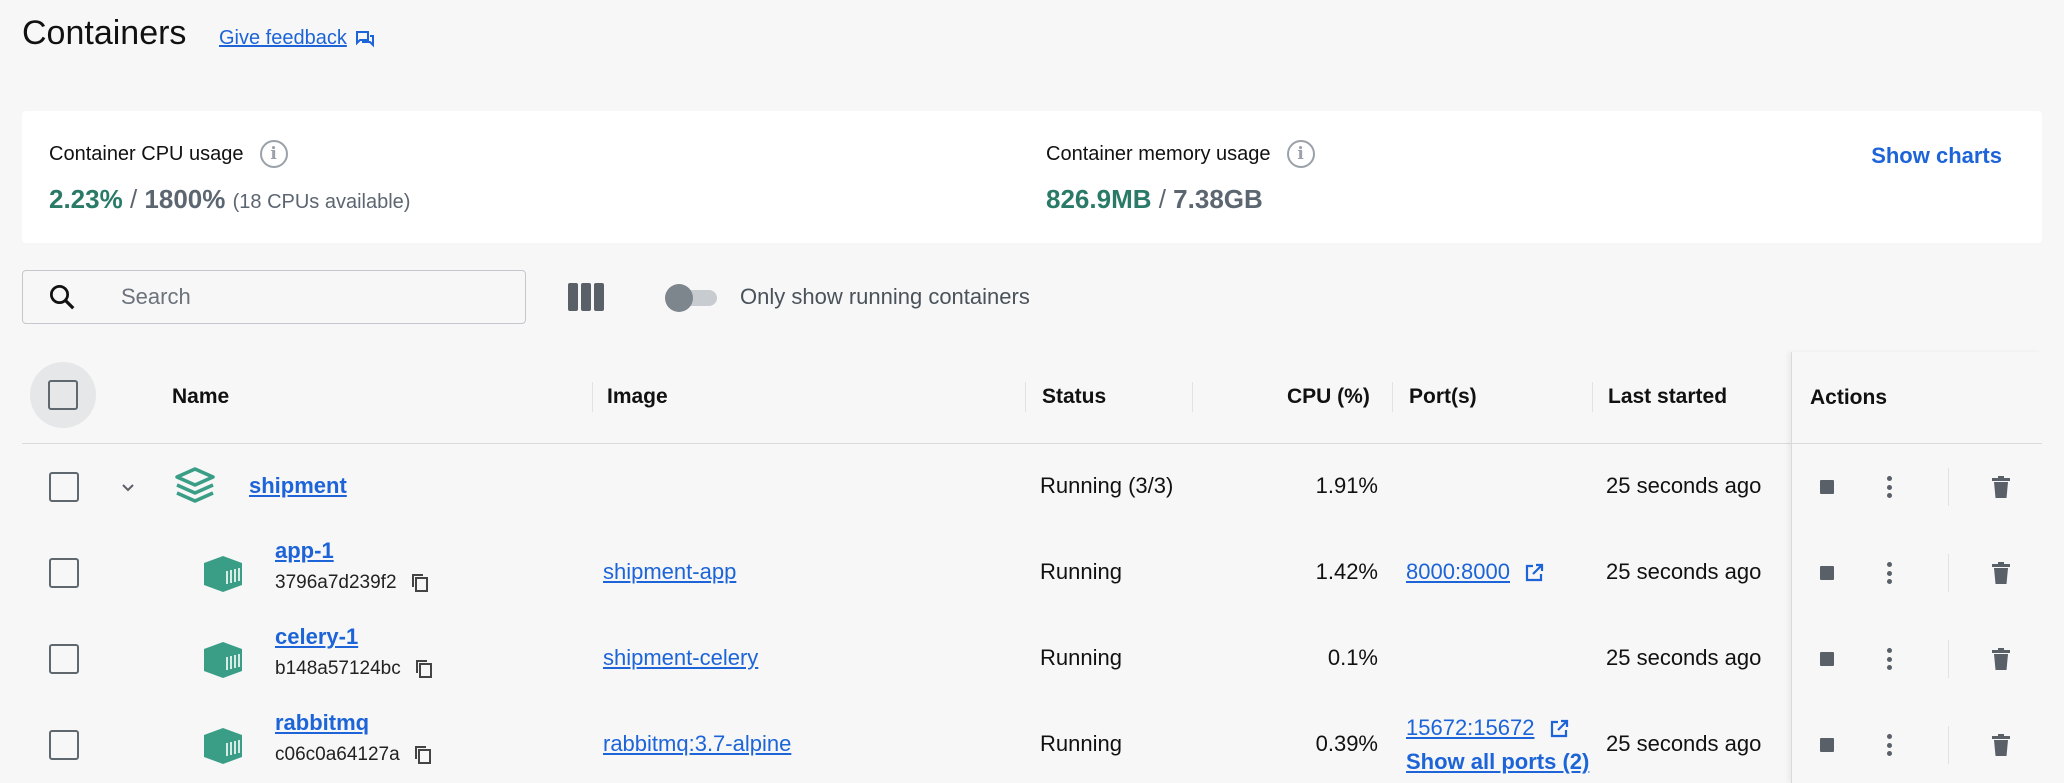  What do you see at coordinates (364, 38) in the screenshot?
I see `feedback-chat-icon` at bounding box center [364, 38].